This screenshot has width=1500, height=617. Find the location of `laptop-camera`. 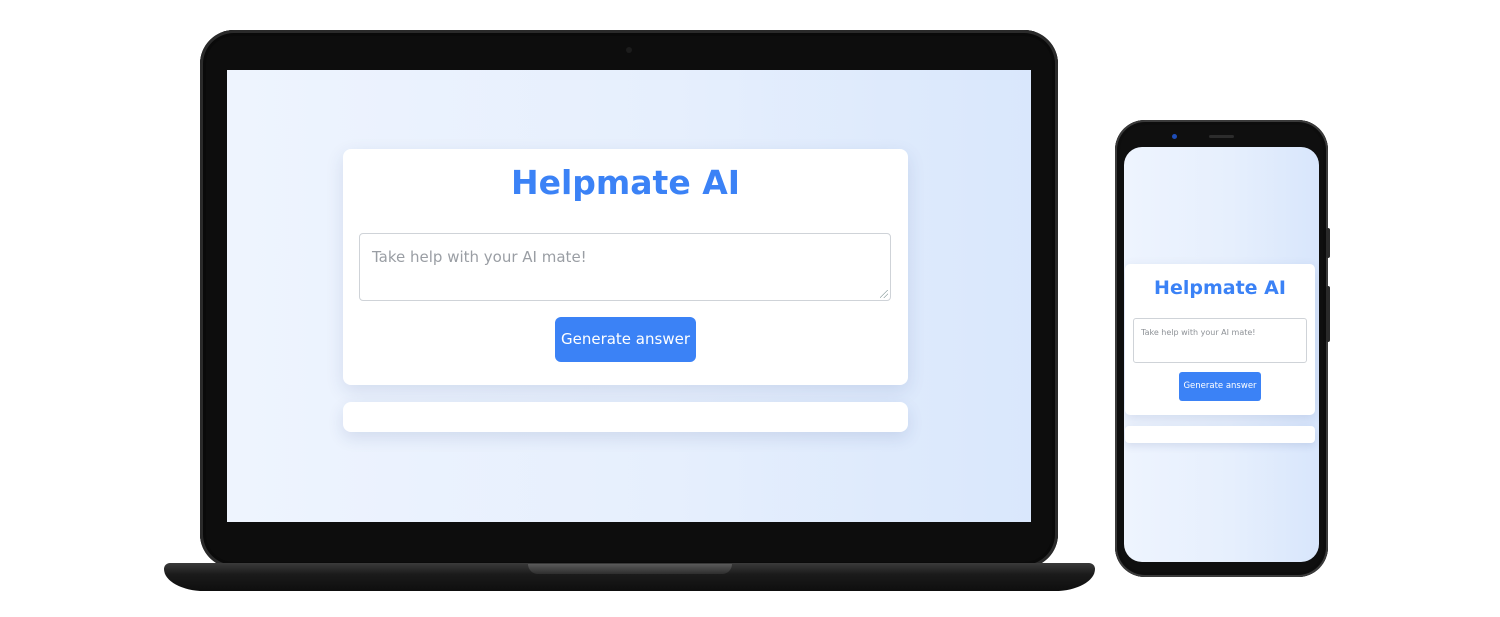

laptop-camera is located at coordinates (629, 50).